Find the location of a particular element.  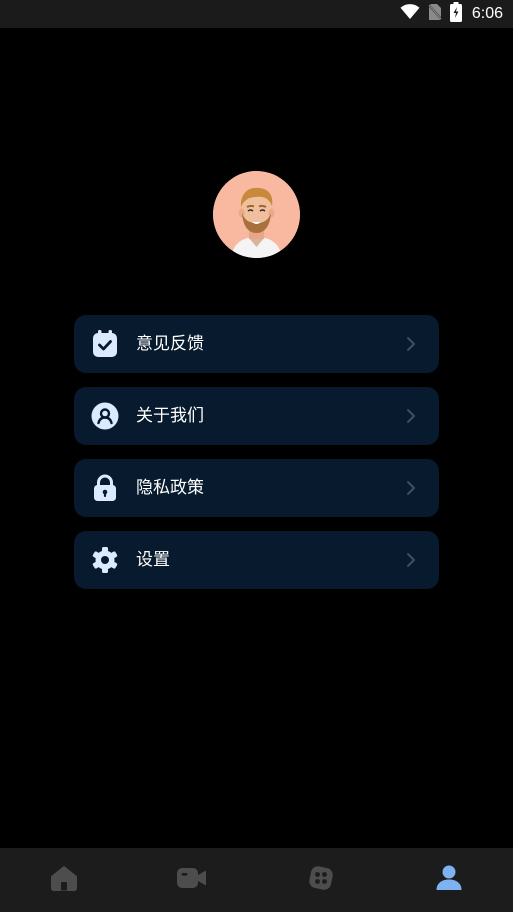

tab-profile is located at coordinates (449, 880).